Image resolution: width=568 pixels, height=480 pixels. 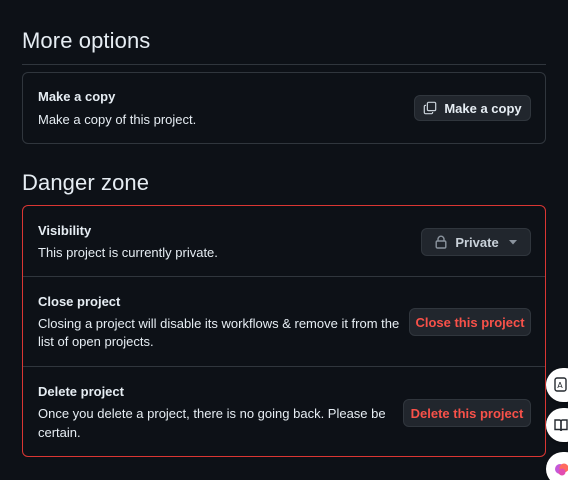 I want to click on svg-text: A, so click(x=560, y=385).